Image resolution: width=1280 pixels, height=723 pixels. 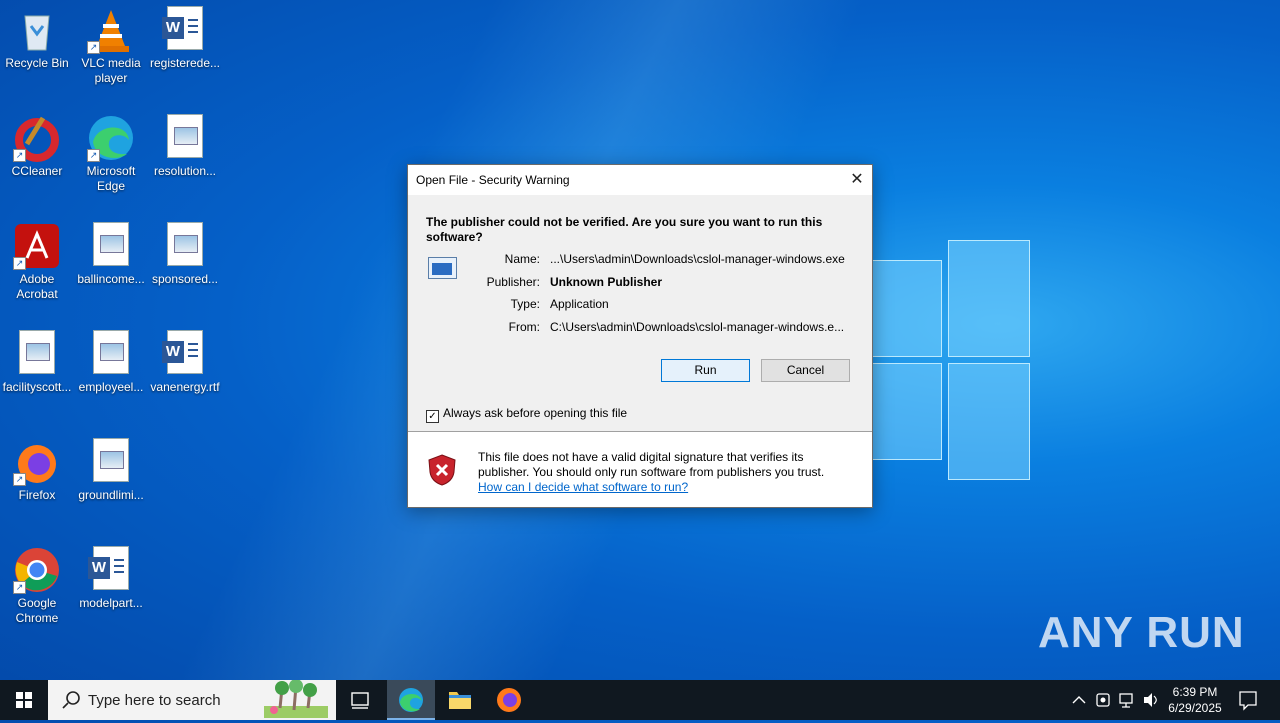 What do you see at coordinates (37, 610) in the screenshot?
I see `desktop-icon-label: Google Chrome` at bounding box center [37, 610].